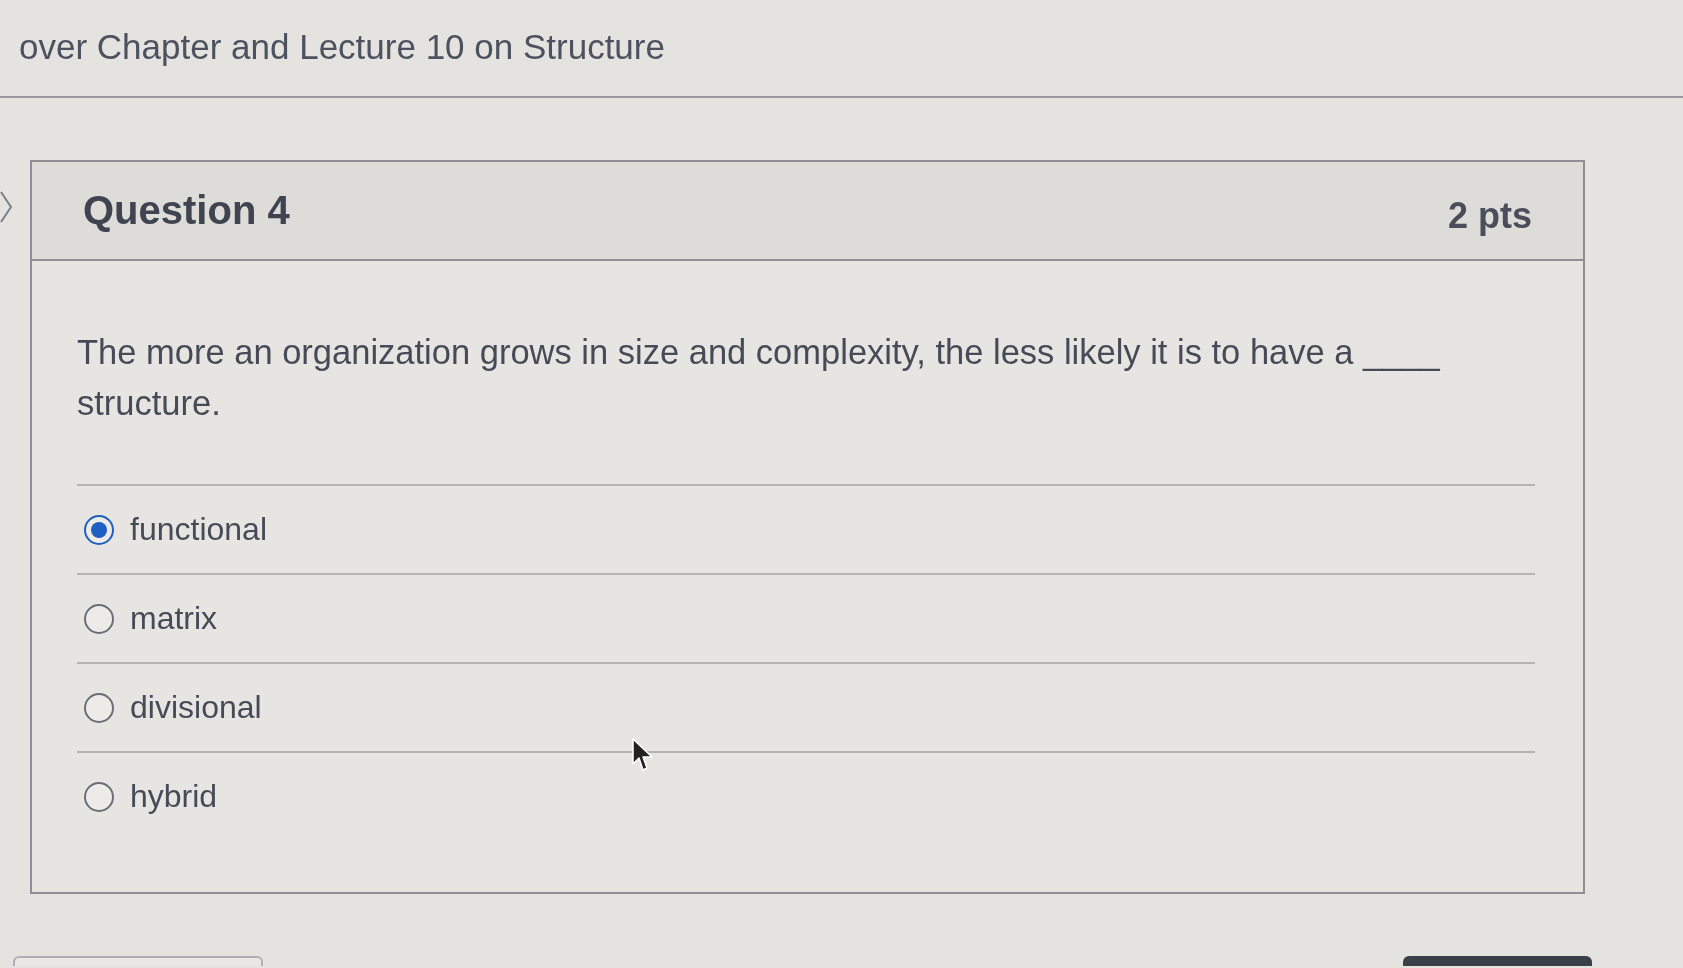 This screenshot has height=968, width=1683. What do you see at coordinates (806, 530) in the screenshot?
I see `answer-option: functional` at bounding box center [806, 530].